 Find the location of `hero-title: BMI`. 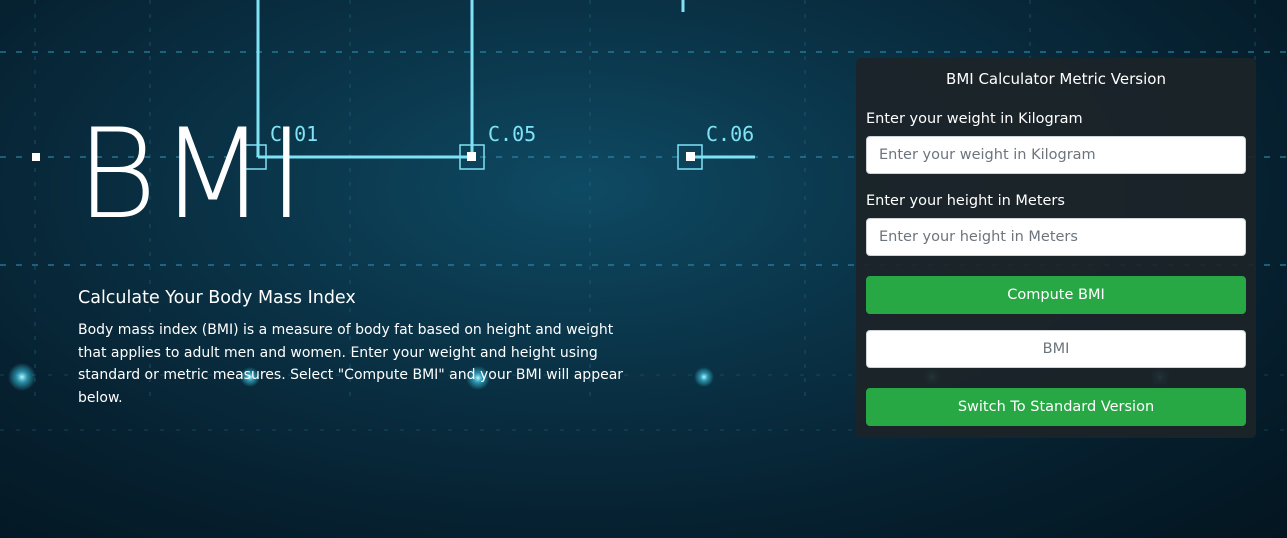

hero-title: BMI is located at coordinates (191, 175).